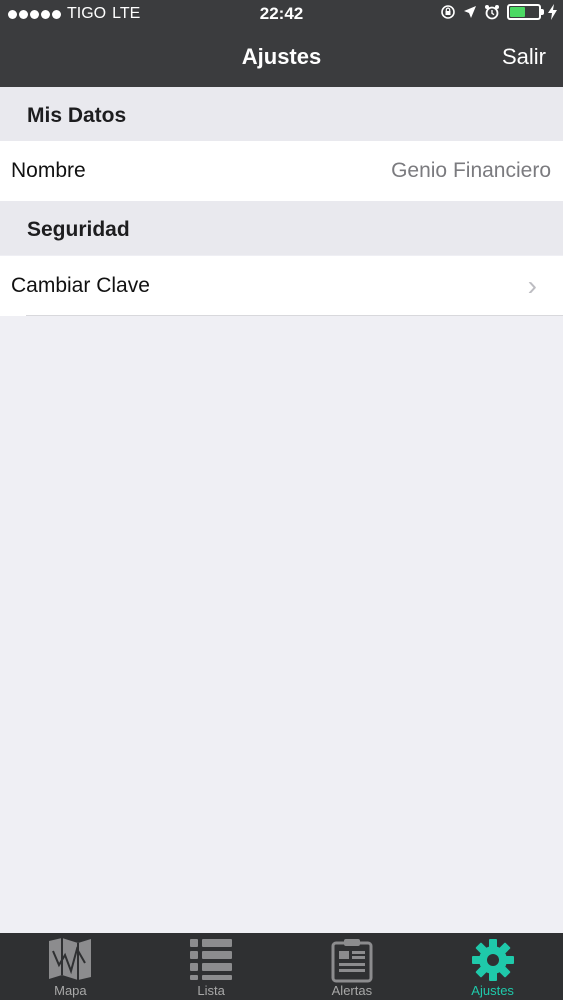 The image size is (563, 1000). What do you see at coordinates (532, 285) in the screenshot?
I see `chevron-right-icon: ›` at bounding box center [532, 285].